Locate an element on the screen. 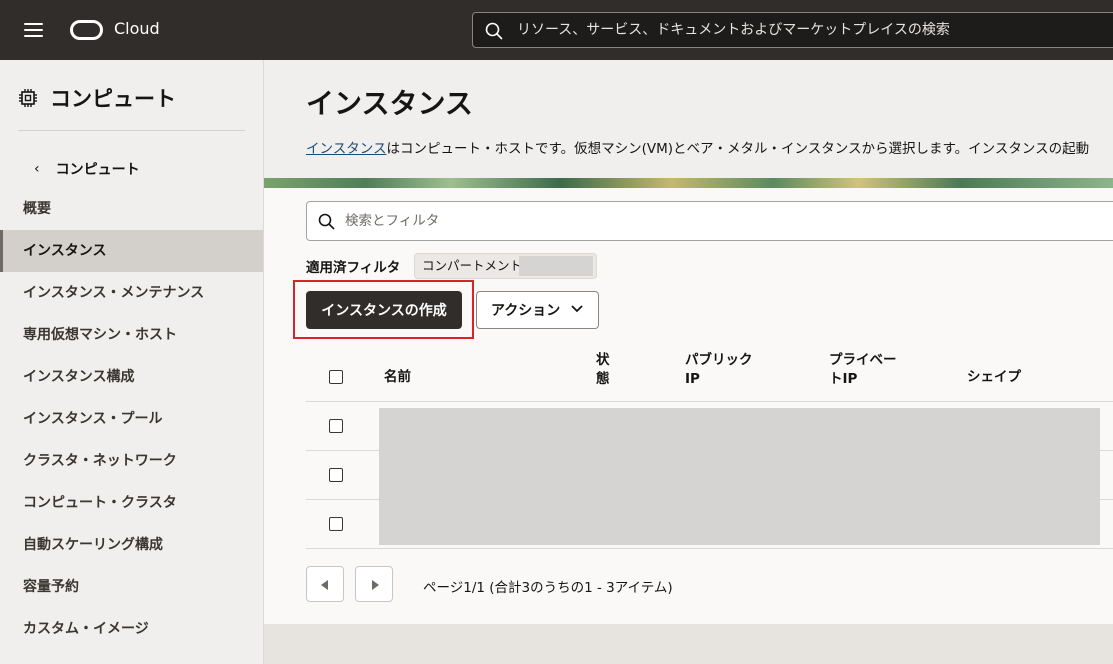 This screenshot has height=664, width=1113. sidebar-item-instances: インスタンス is located at coordinates (131, 251).